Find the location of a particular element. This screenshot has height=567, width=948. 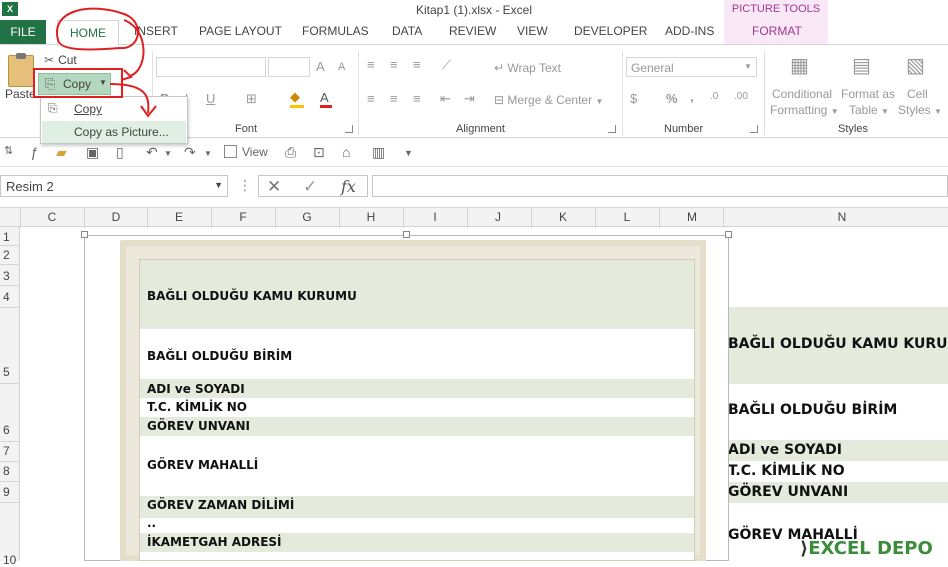

enter-check-icon: ✓ is located at coordinates (310, 187).